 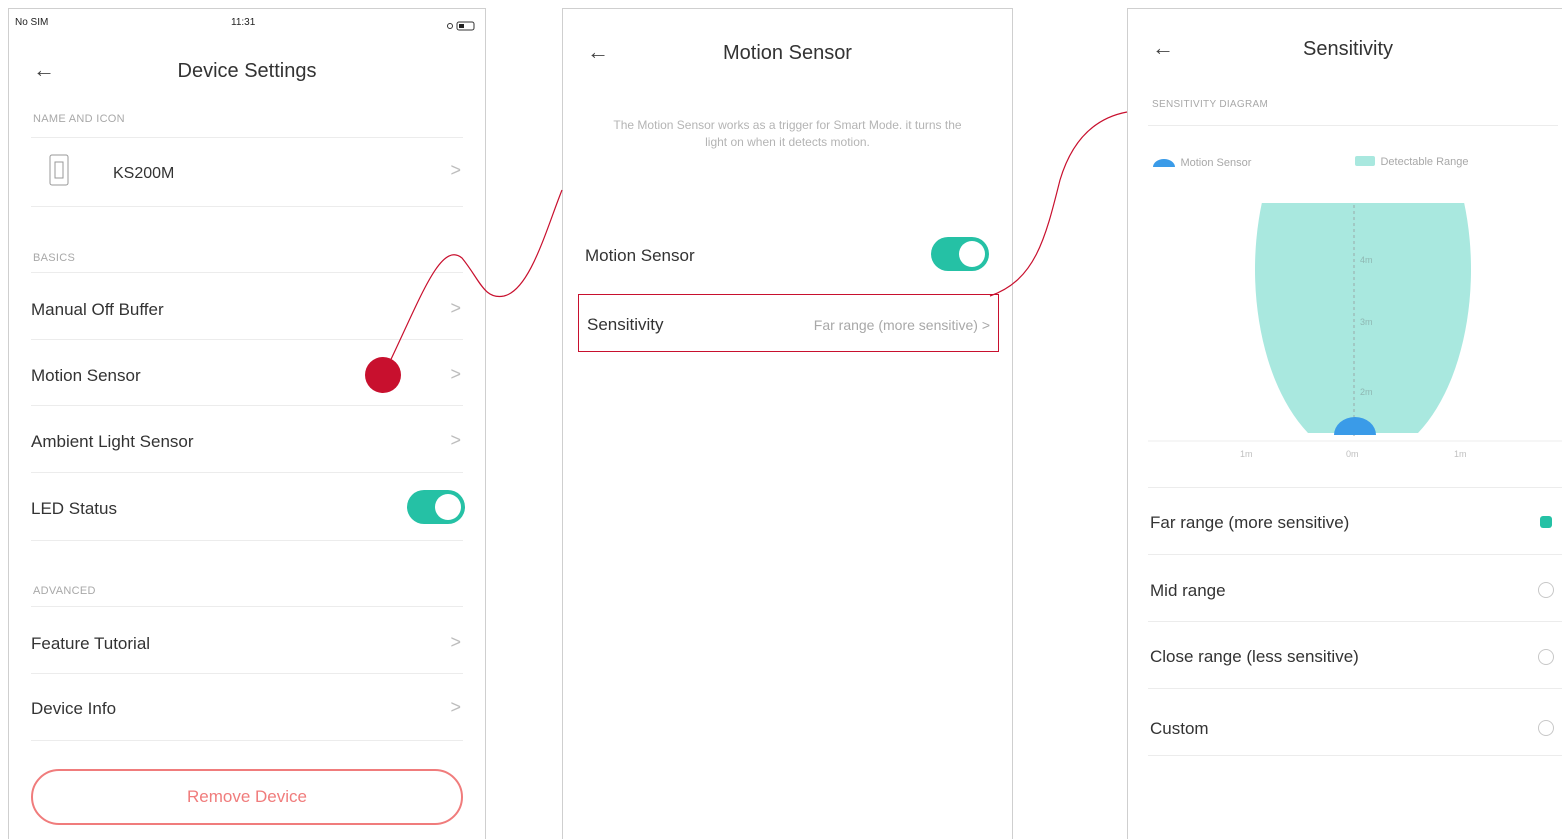 What do you see at coordinates (243, 22) in the screenshot?
I see `clock: 11:31` at bounding box center [243, 22].